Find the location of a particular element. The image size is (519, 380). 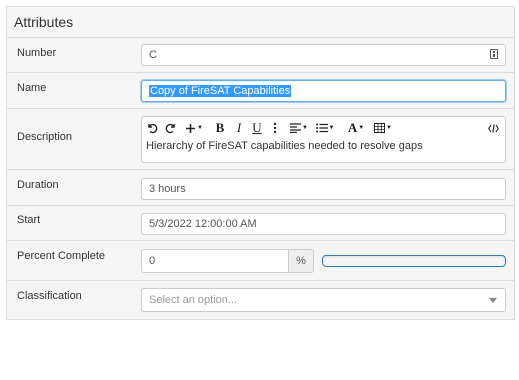

start-row: Start 5/3/2022 12:00:00 AM is located at coordinates (260, 222).